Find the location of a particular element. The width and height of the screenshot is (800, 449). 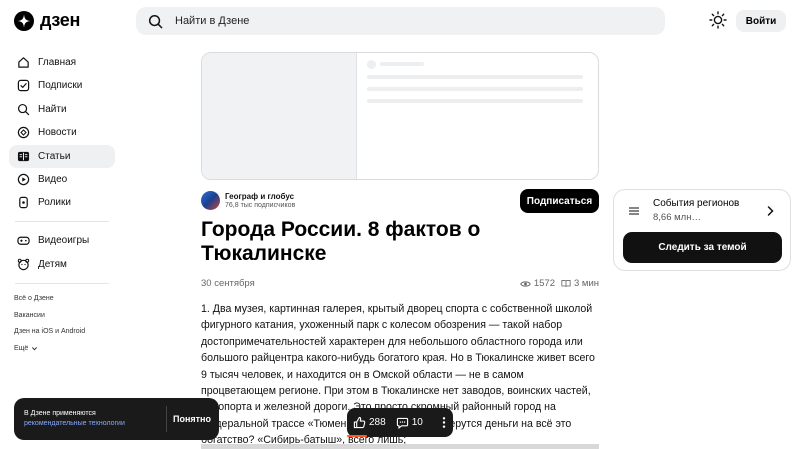

footer-link-label: Вакансии is located at coordinates (29, 315).